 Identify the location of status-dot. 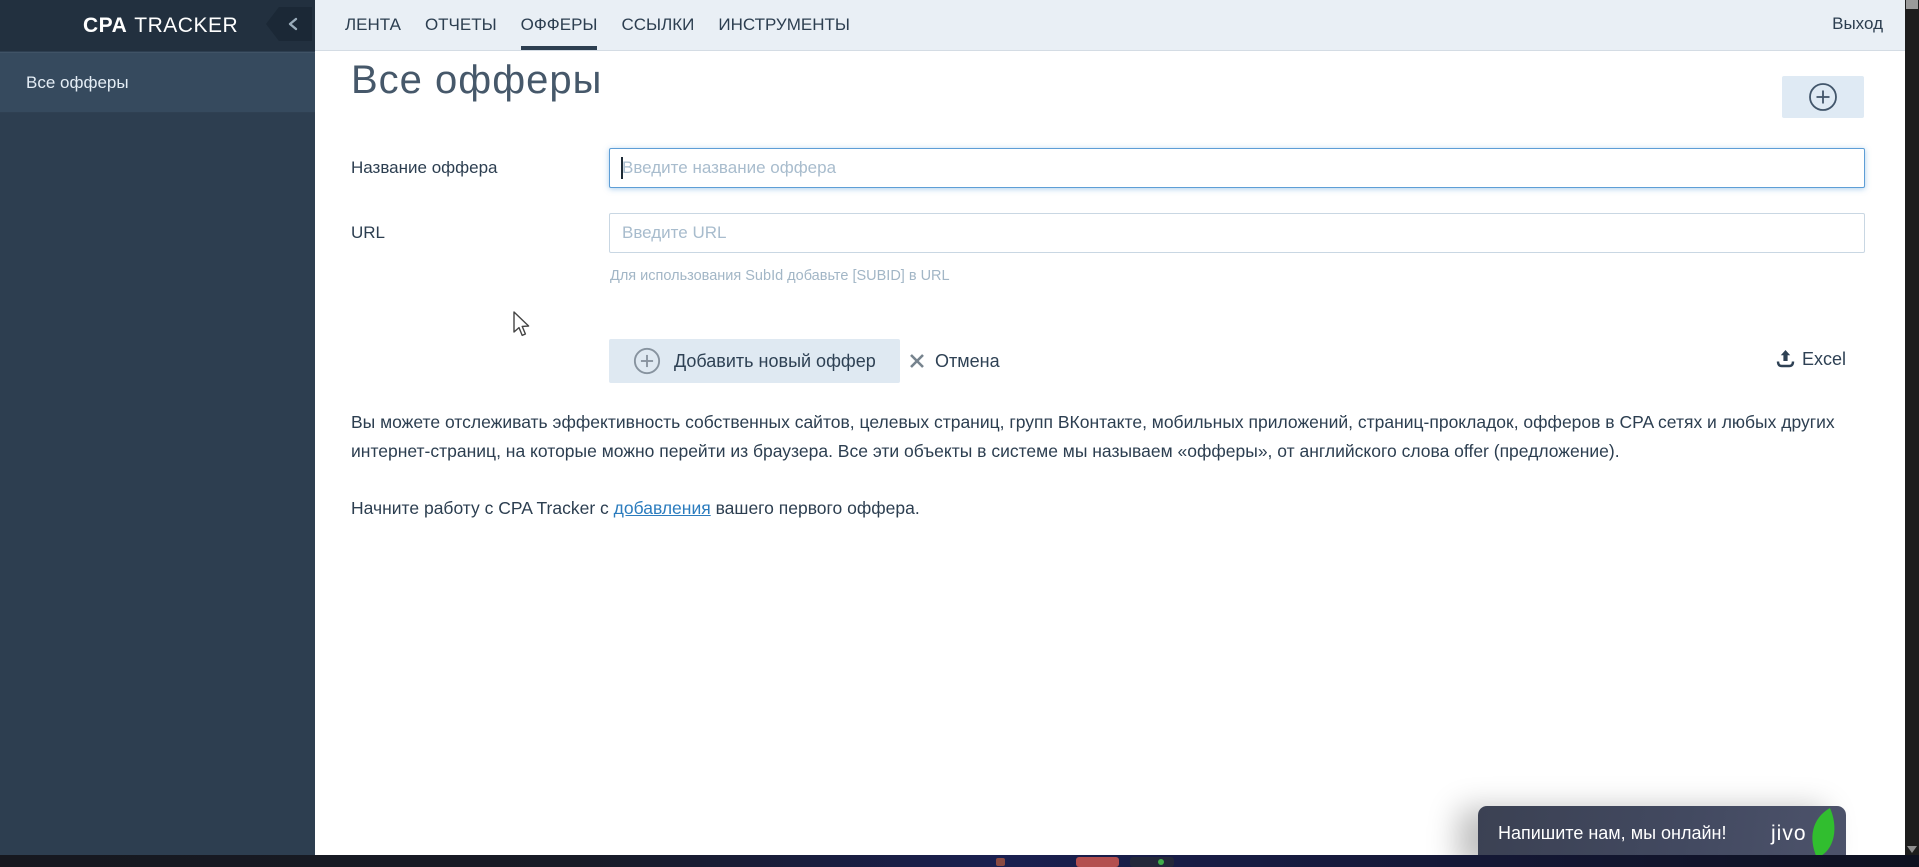
(1161, 862).